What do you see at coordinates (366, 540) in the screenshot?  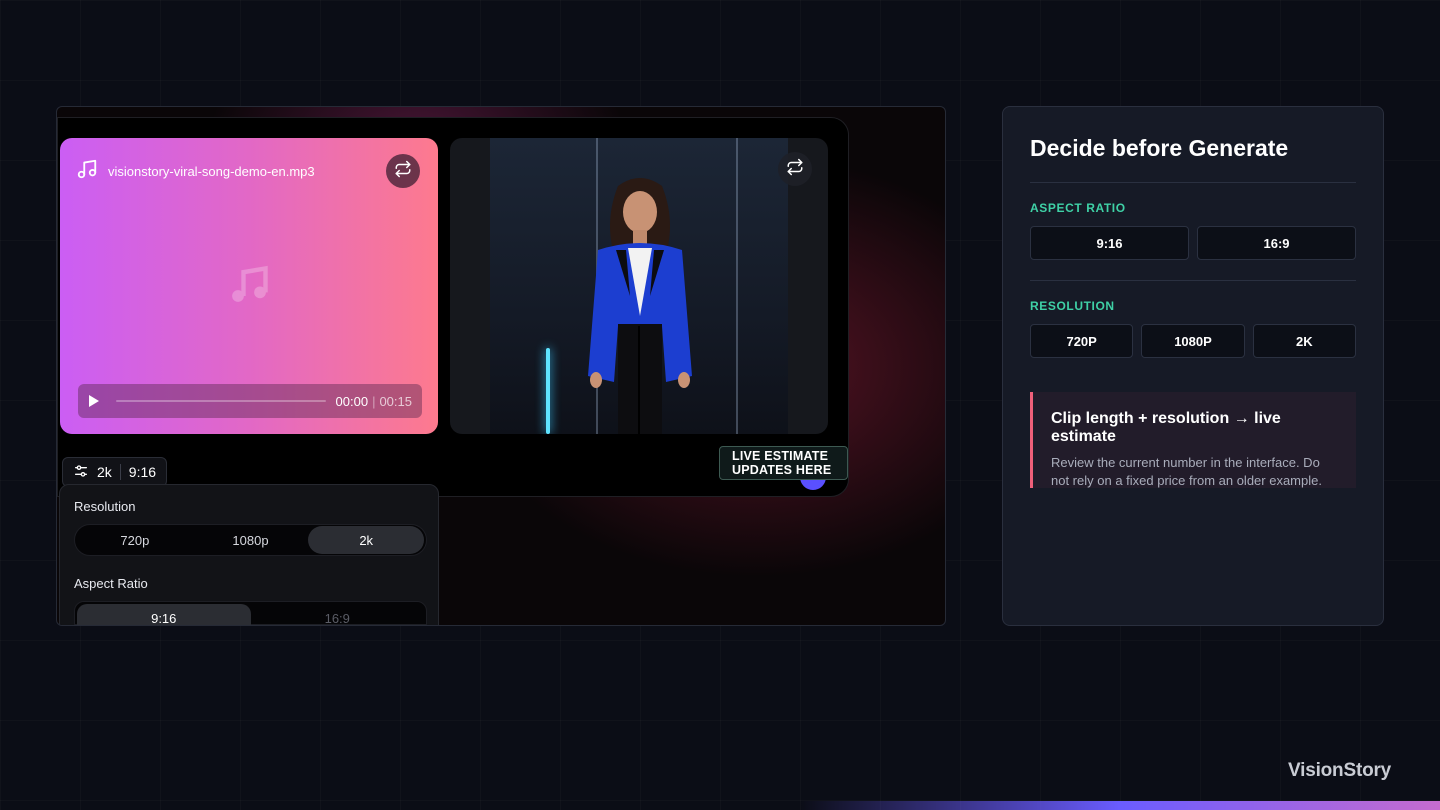 I see `resolution-option-2k: 2k` at bounding box center [366, 540].